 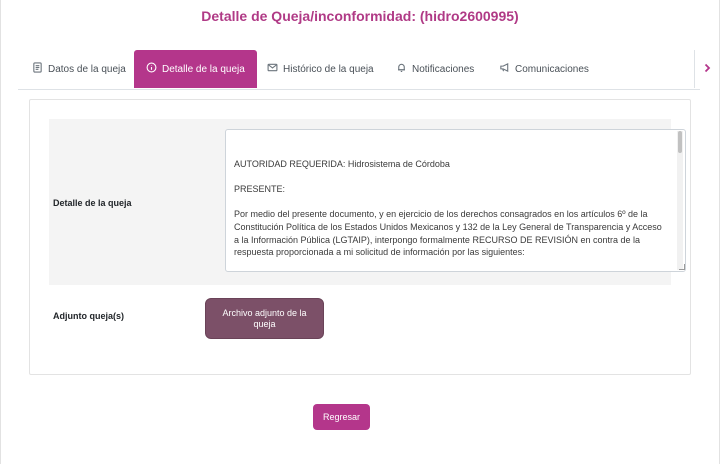 What do you see at coordinates (92, 203) in the screenshot?
I see `detail-label: Detalle de la queja` at bounding box center [92, 203].